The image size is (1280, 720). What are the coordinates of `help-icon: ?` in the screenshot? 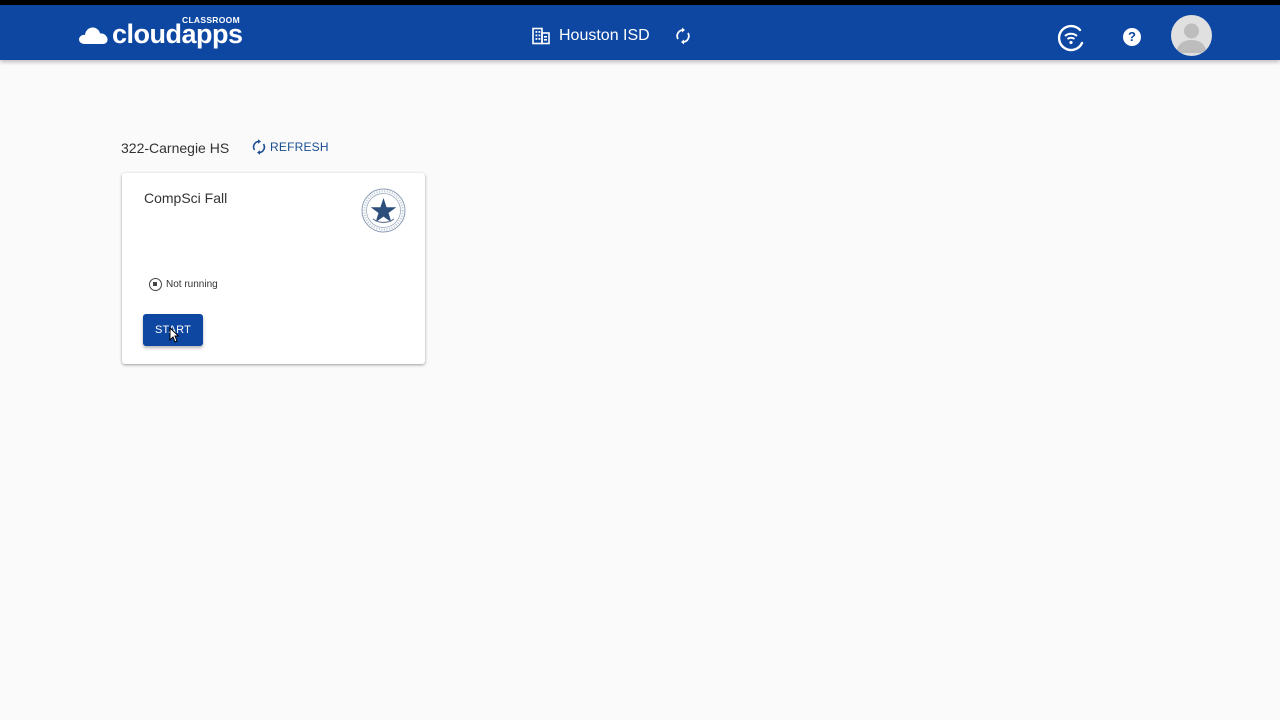 It's located at (1132, 37).